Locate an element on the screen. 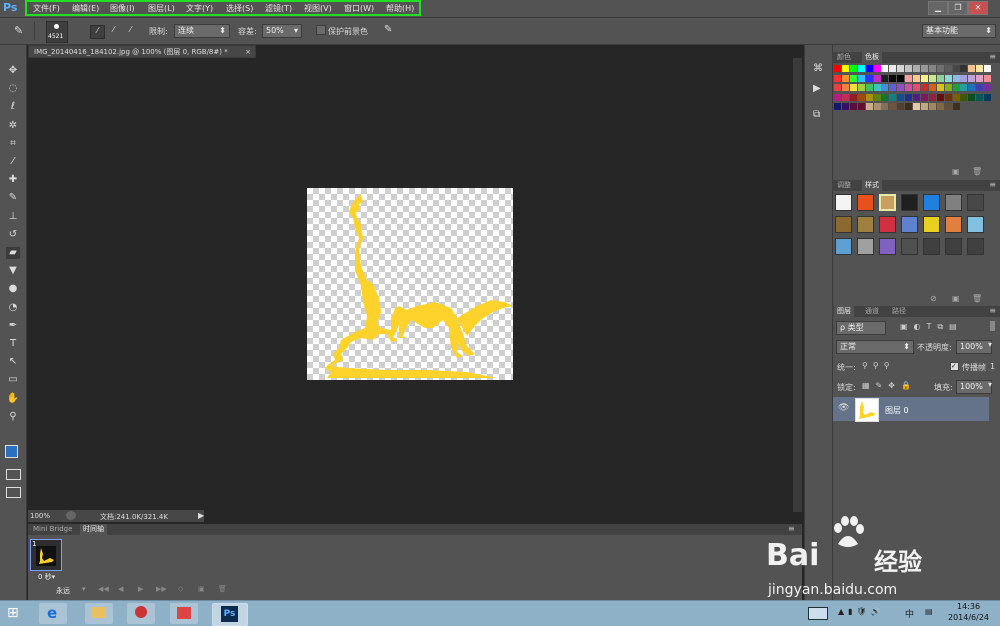 The height and width of the screenshot is (626, 1000). move-tool-icon: ✥ is located at coordinates (13, 71).